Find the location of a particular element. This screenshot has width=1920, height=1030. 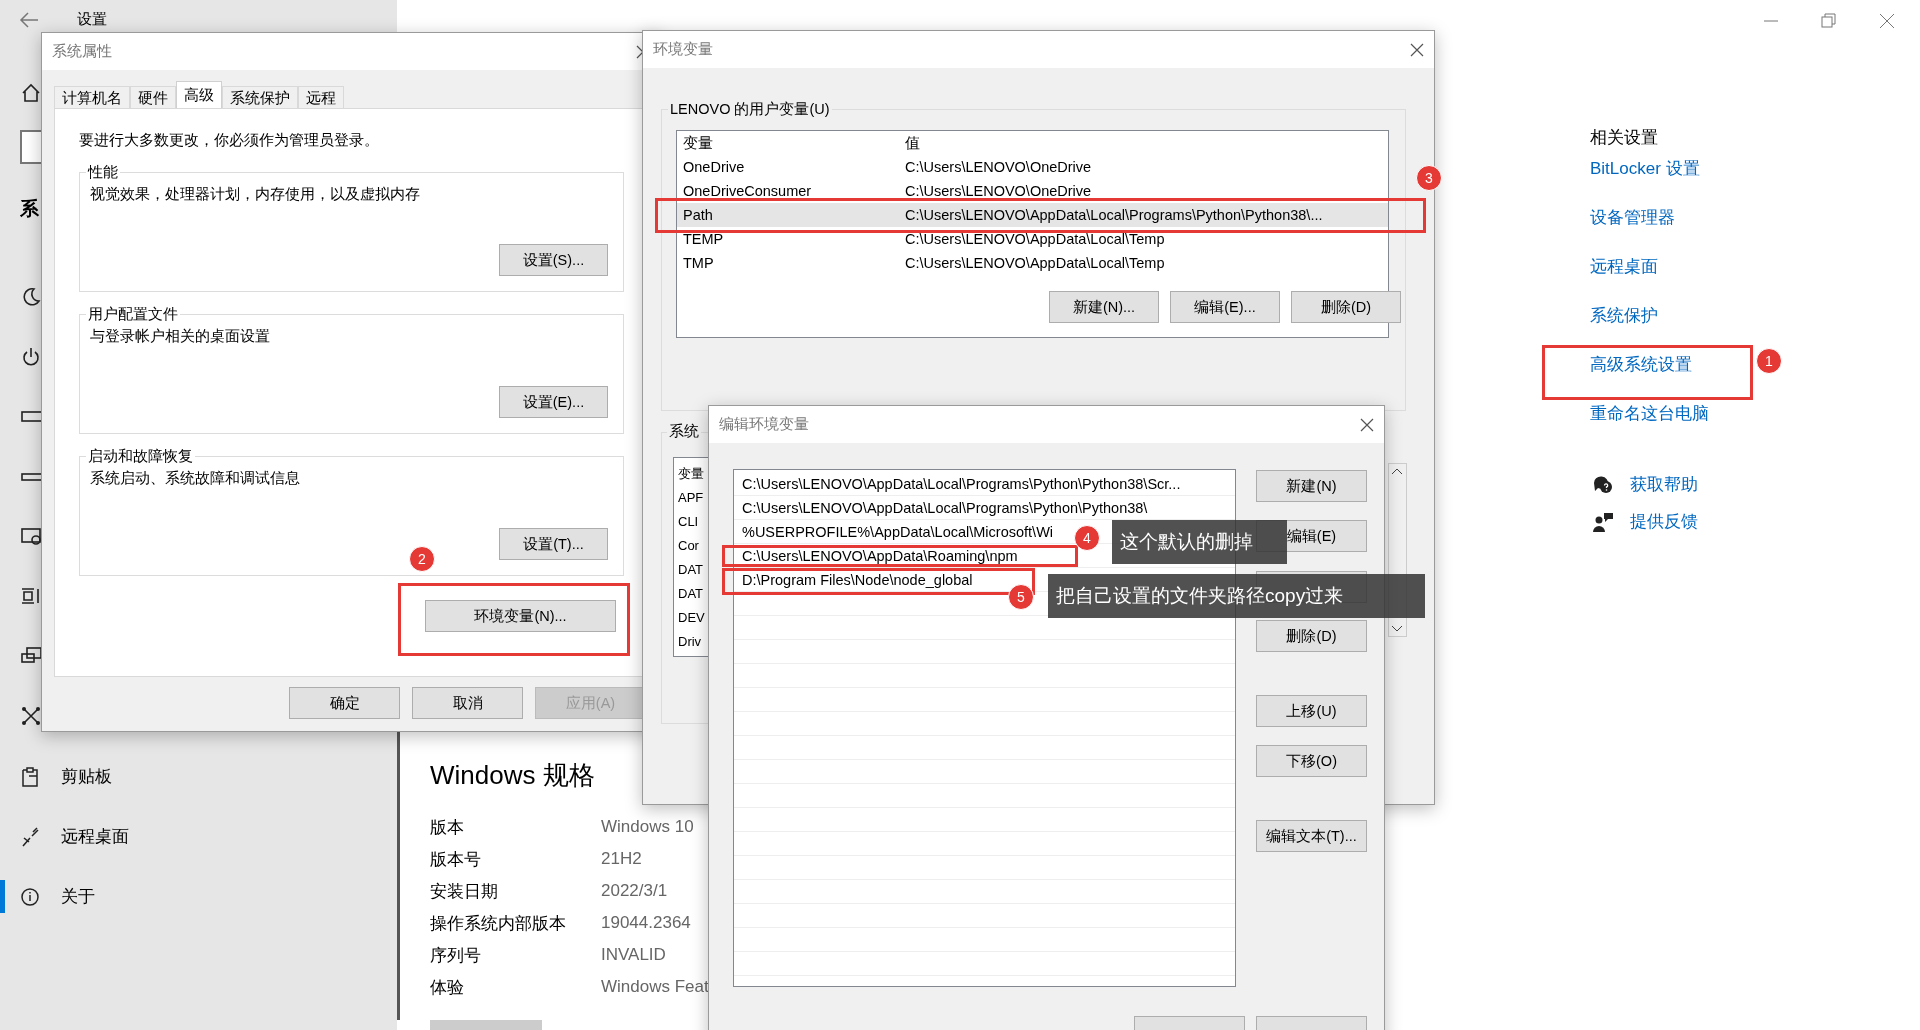

settings-link: 高级系统设置 is located at coordinates (1649, 377).